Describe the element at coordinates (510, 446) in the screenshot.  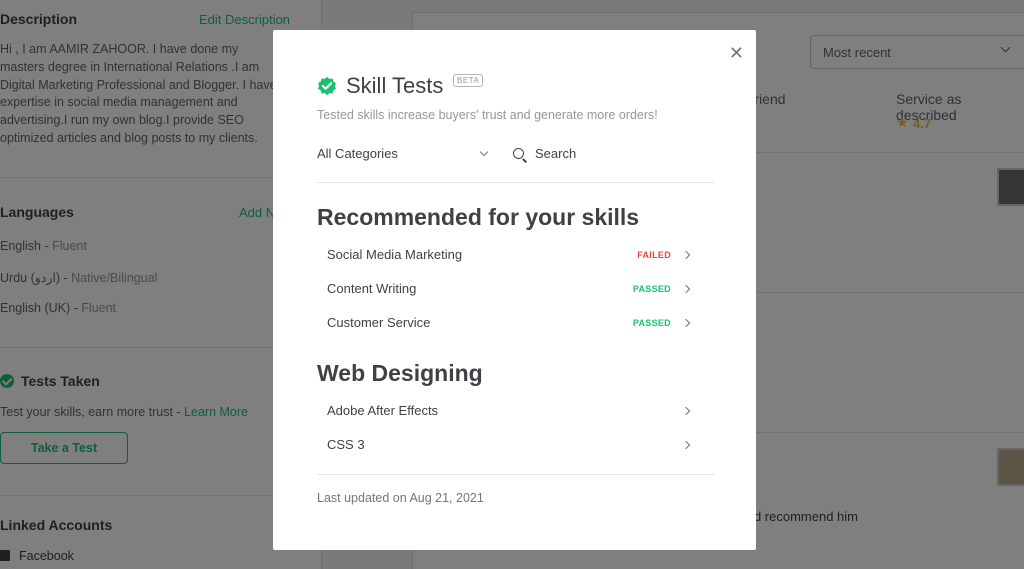
I see `skill-row-css-3: CSS 3` at that location.